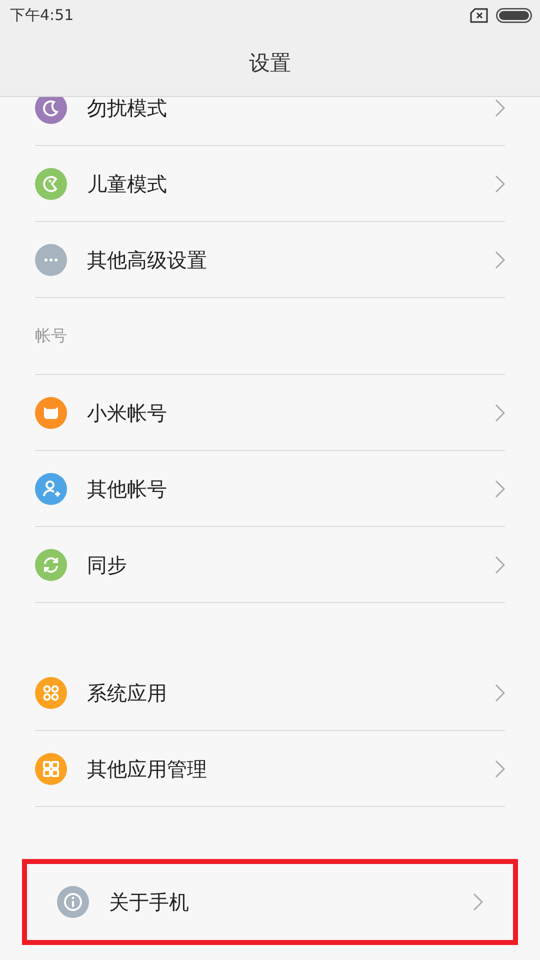 This screenshot has width=540, height=960. I want to click on setting-label: 其他帐号, so click(127, 489).